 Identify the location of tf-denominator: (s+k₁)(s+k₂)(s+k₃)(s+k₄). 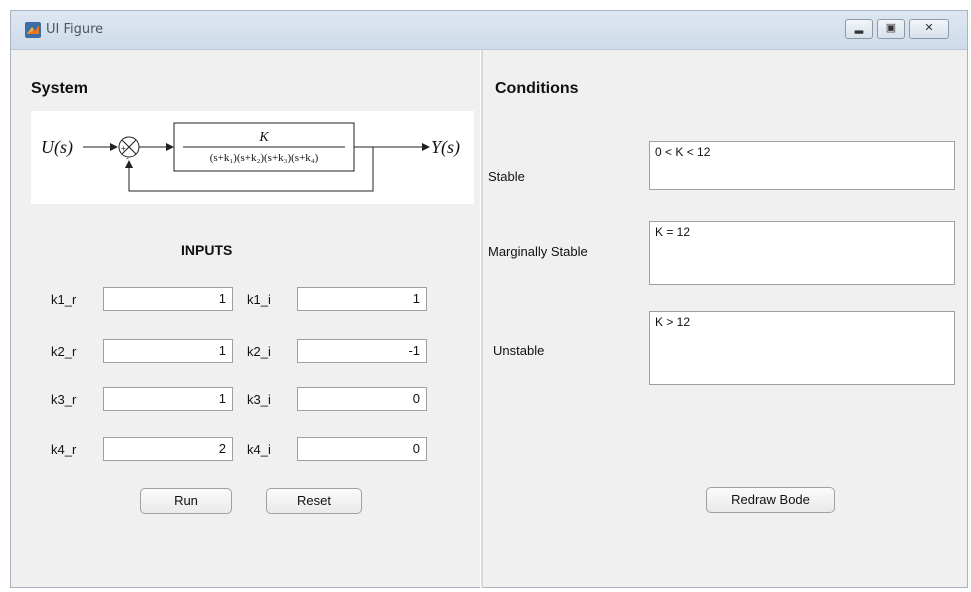
(264, 158).